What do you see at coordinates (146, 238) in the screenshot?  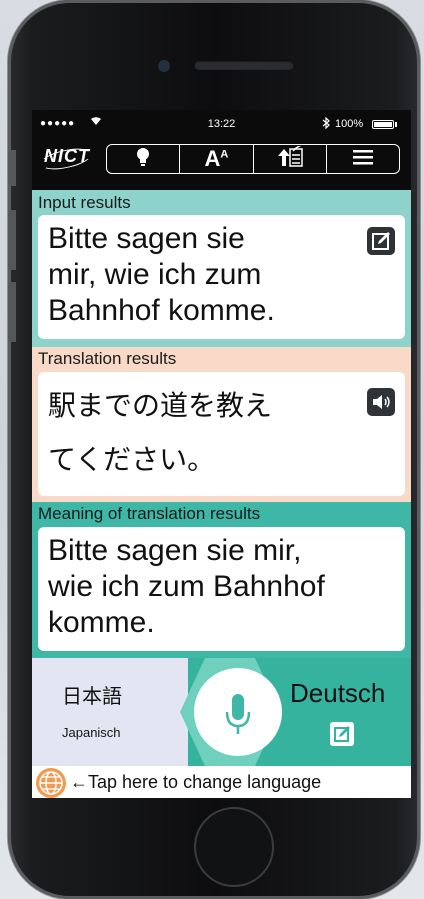 I see `input-text-line-1: Bitte sagen sie` at bounding box center [146, 238].